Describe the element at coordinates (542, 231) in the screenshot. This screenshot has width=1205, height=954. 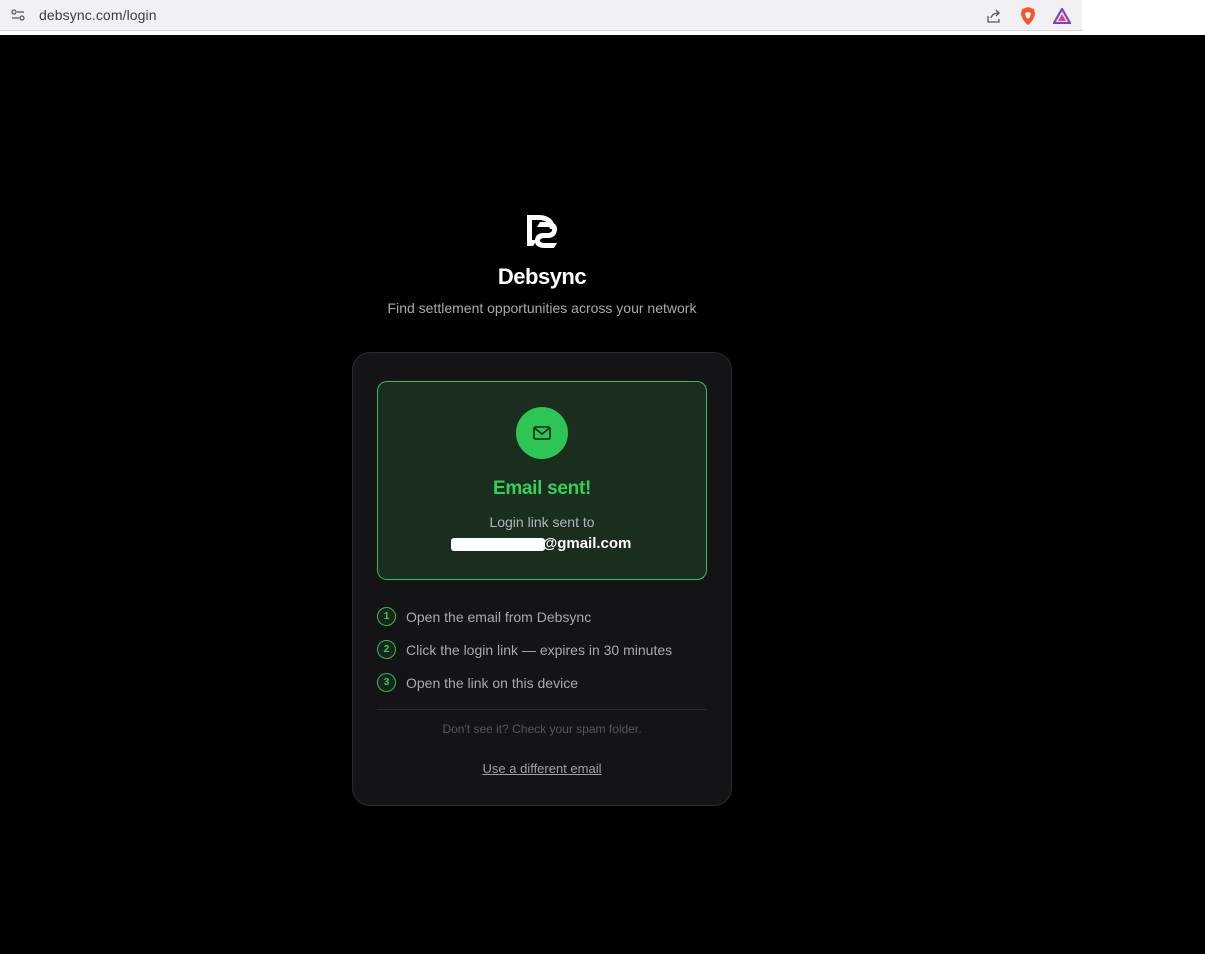
I see `debsync-logo` at that location.